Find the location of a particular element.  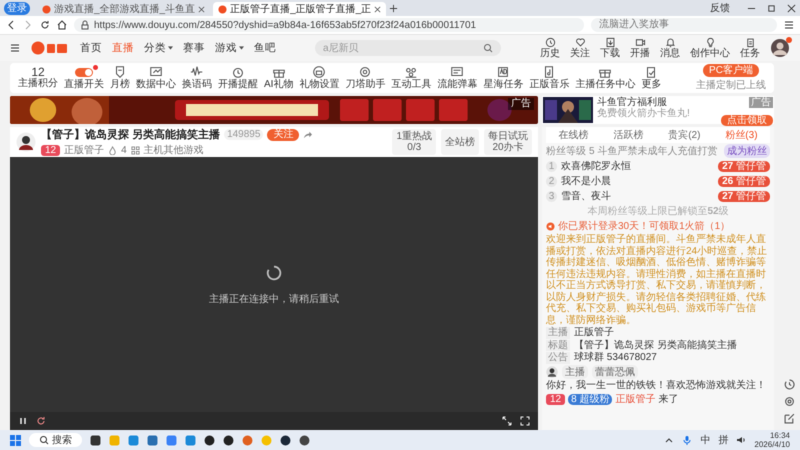

speaker-icon is located at coordinates (741, 440).